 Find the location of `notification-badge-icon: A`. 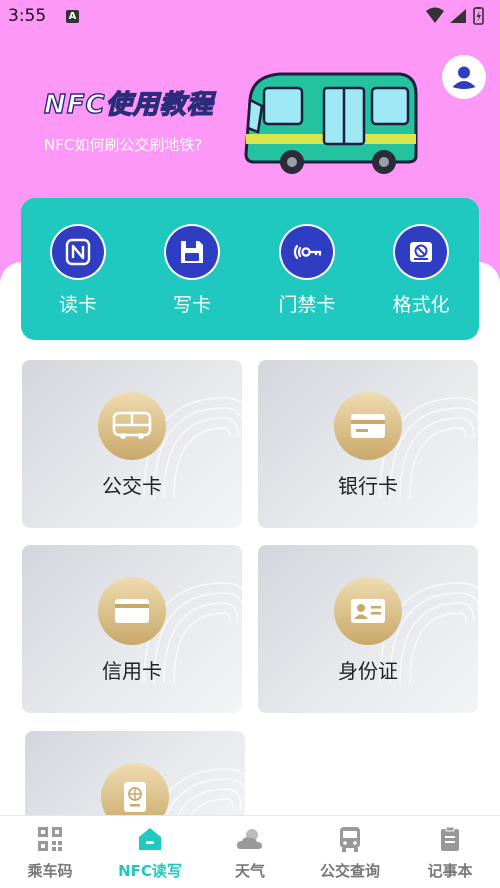

notification-badge-icon: A is located at coordinates (72, 16).